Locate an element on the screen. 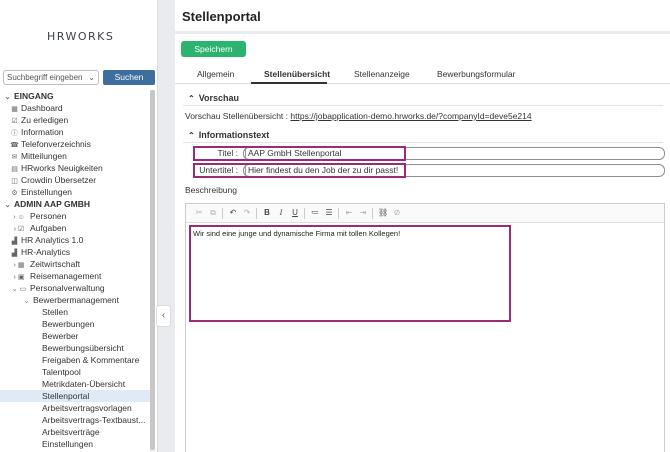 This screenshot has width=670, height=452. redo-icon: ↷ is located at coordinates (247, 213).